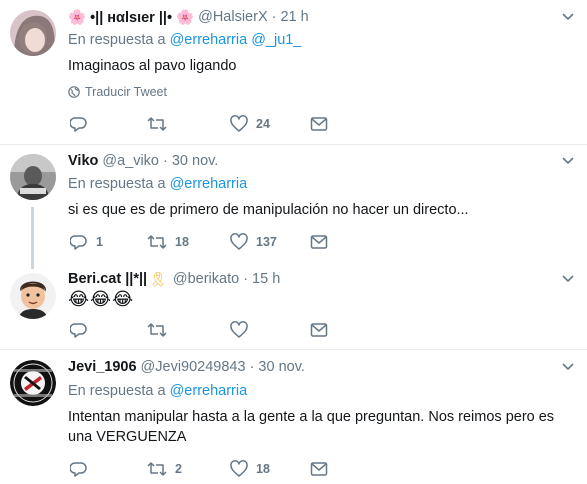 This screenshot has height=484, width=587. I want to click on like-count: 137, so click(266, 242).